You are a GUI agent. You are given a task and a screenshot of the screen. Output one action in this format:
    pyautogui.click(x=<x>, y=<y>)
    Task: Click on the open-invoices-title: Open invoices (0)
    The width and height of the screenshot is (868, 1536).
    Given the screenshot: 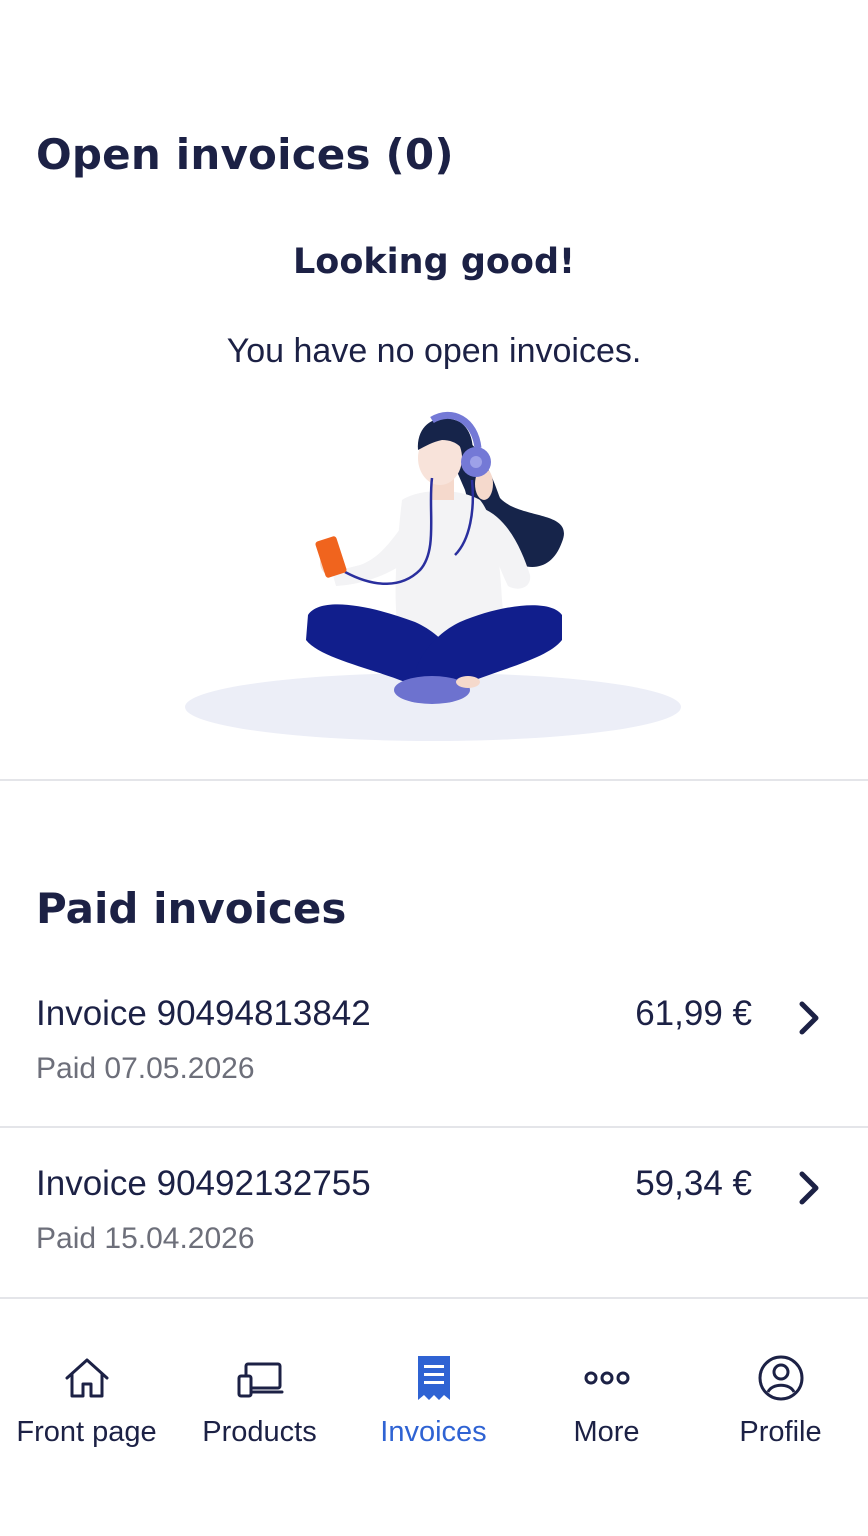 What is the action you would take?
    pyautogui.click(x=245, y=154)
    